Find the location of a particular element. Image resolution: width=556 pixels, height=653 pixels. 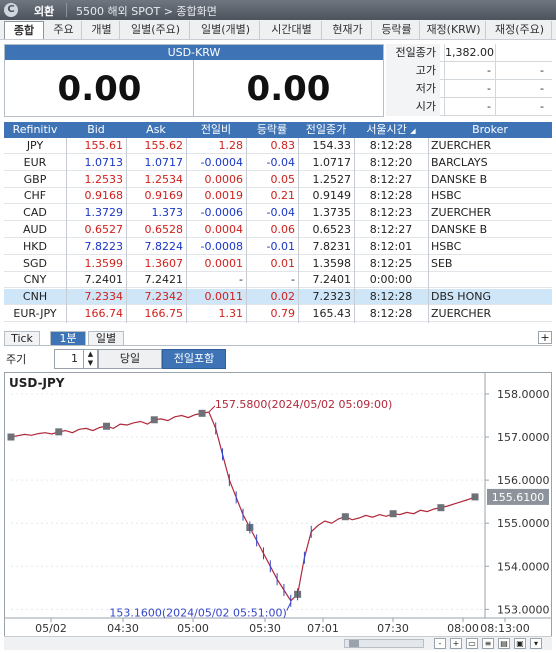

cell-pct: 0.02 is located at coordinates (283, 297).